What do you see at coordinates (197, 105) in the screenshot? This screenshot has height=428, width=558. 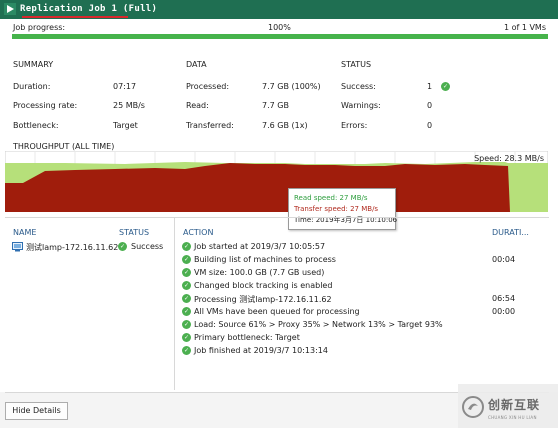 I see `read-label: Read:` at bounding box center [197, 105].